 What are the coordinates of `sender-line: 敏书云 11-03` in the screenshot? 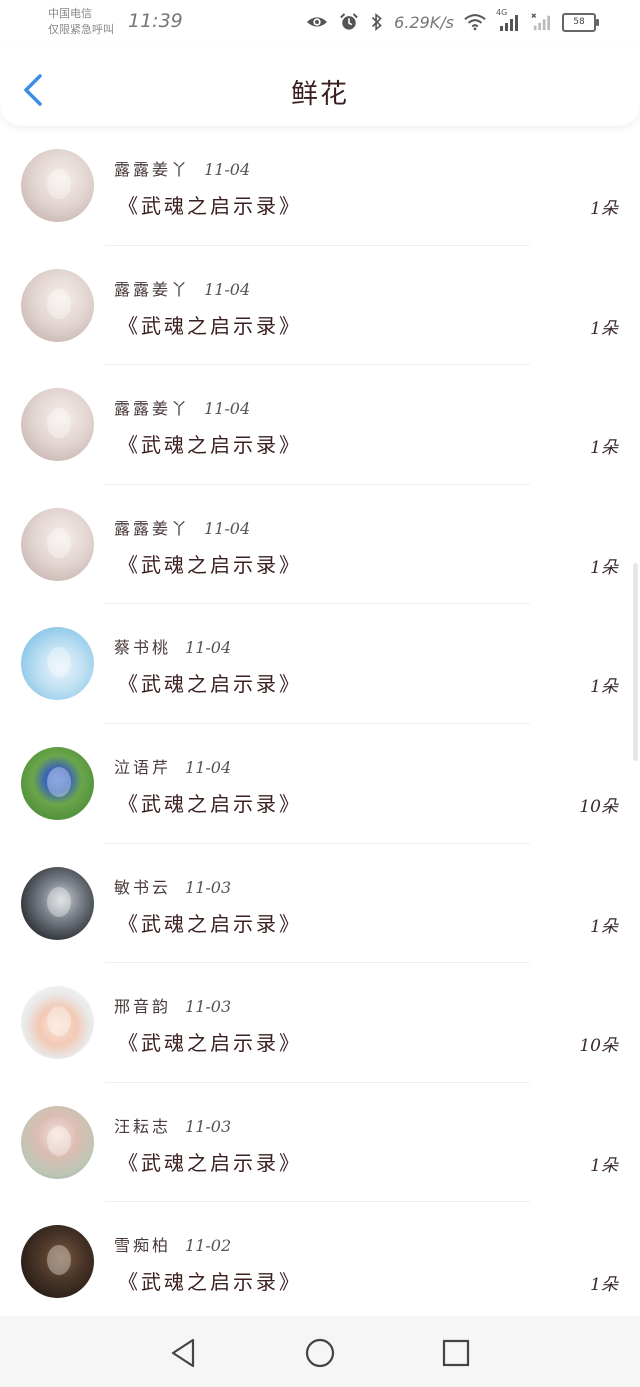 It's located at (172, 886).